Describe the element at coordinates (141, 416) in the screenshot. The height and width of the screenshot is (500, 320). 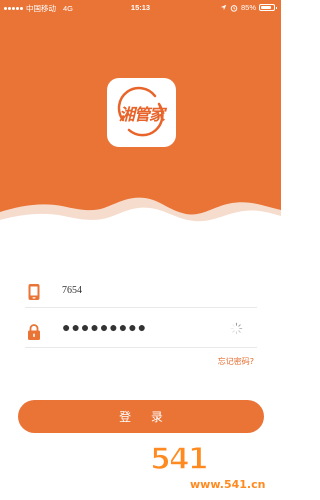
I see `login-button: 登 录` at that location.